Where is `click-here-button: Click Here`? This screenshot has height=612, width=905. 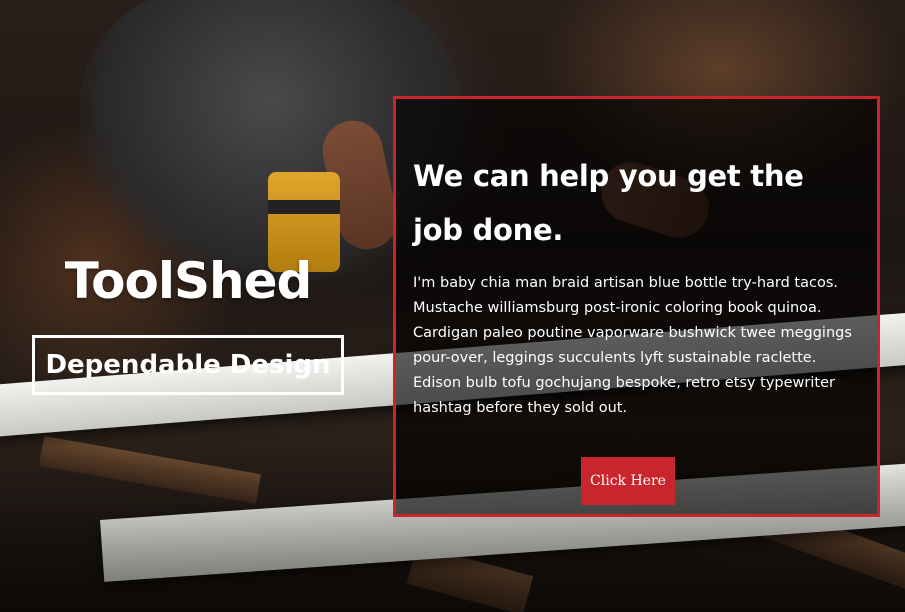 click-here-button: Click Here is located at coordinates (628, 481).